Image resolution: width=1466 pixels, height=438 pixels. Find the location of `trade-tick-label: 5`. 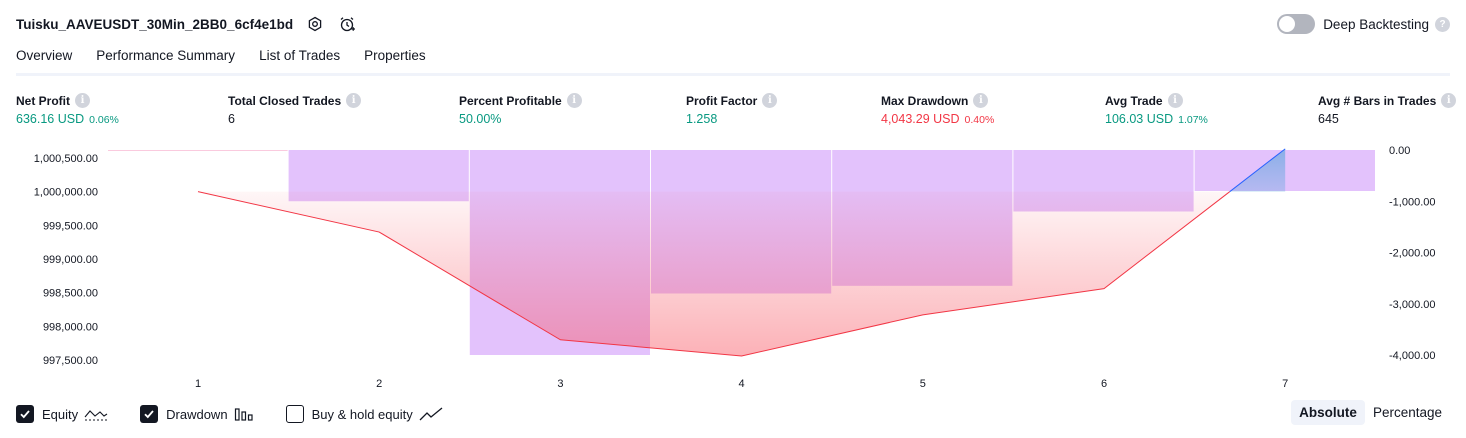

trade-tick-label: 5 is located at coordinates (923, 384).